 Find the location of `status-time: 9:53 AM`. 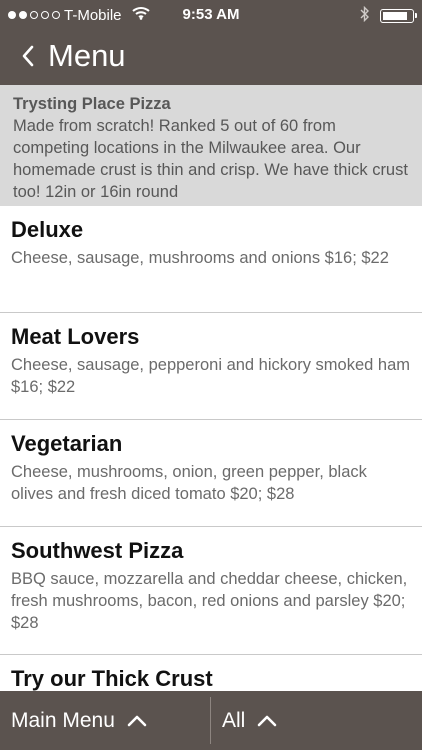

status-time: 9:53 AM is located at coordinates (211, 14).